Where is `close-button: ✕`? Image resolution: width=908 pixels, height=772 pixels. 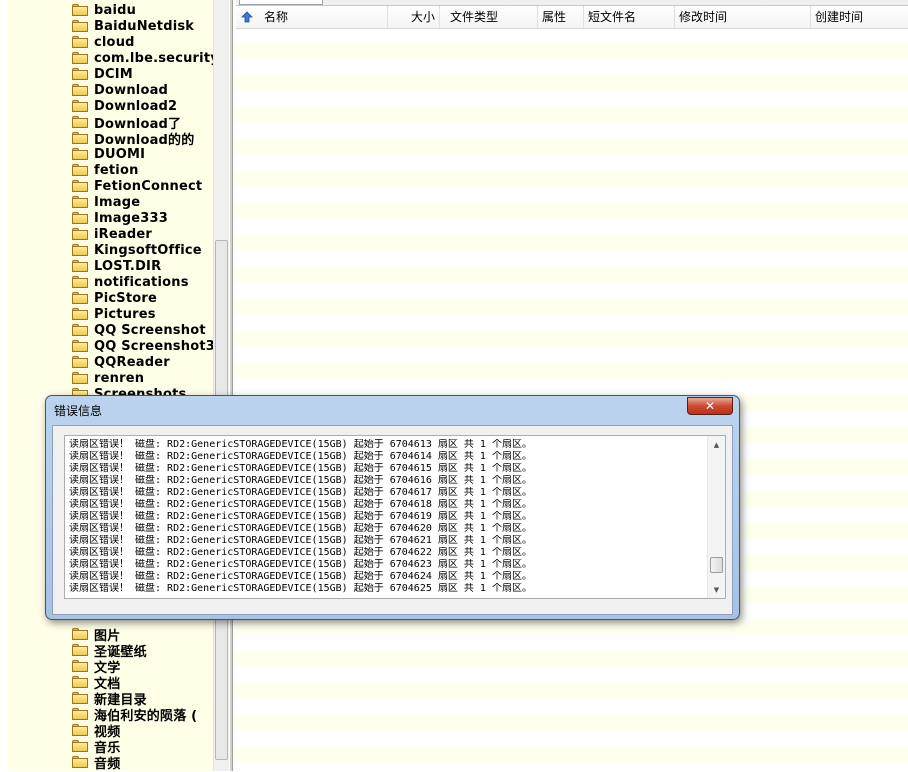
close-button: ✕ is located at coordinates (710, 406).